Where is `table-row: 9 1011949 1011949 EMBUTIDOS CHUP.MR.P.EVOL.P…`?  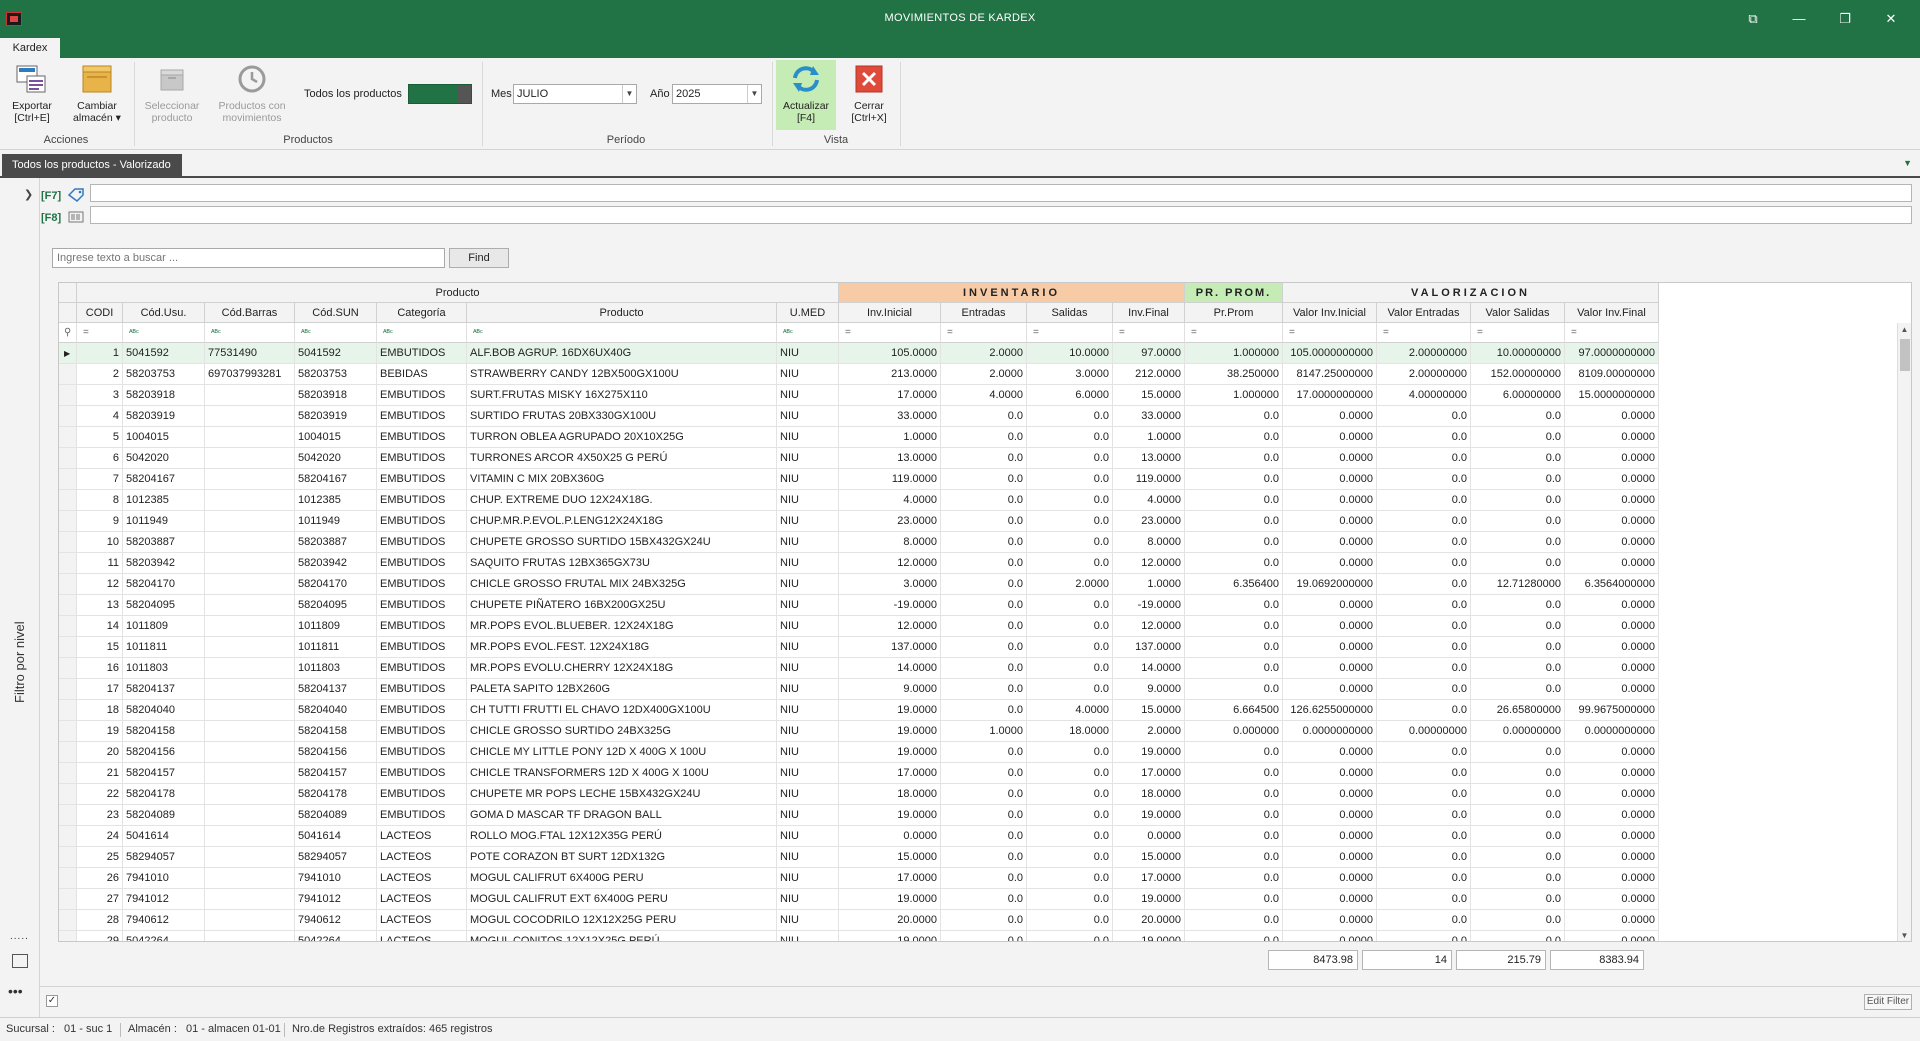 table-row: 9 1011949 1011949 EMBUTIDOS CHUP.MR.P.EVOL.P… is located at coordinates (859, 521).